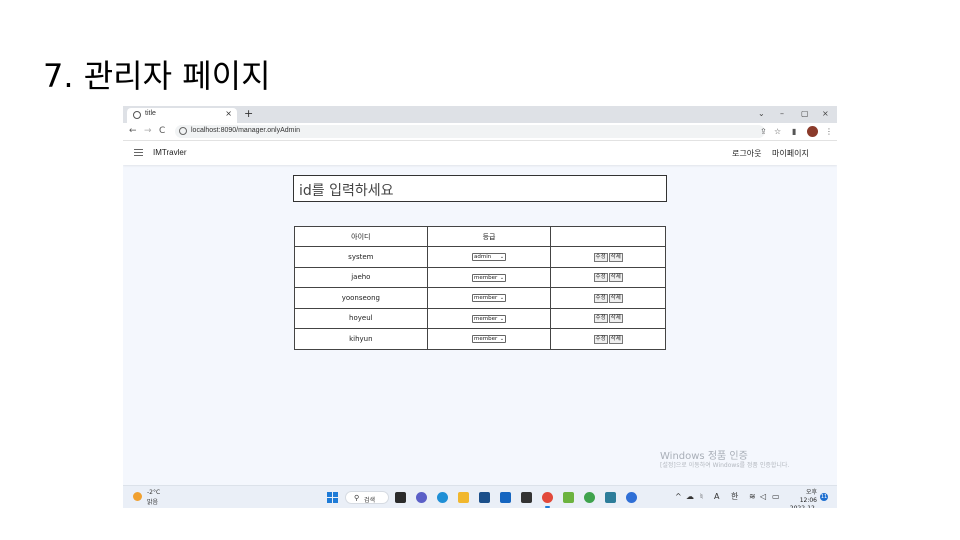 This screenshot has height=540, width=960. I want to click on notepad-icon, so click(610, 497).